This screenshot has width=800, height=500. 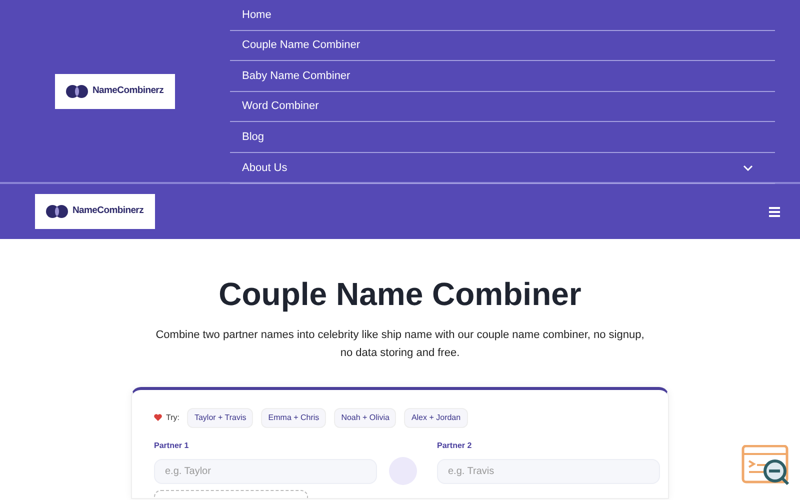 I want to click on menu-link: Home, so click(x=257, y=15).